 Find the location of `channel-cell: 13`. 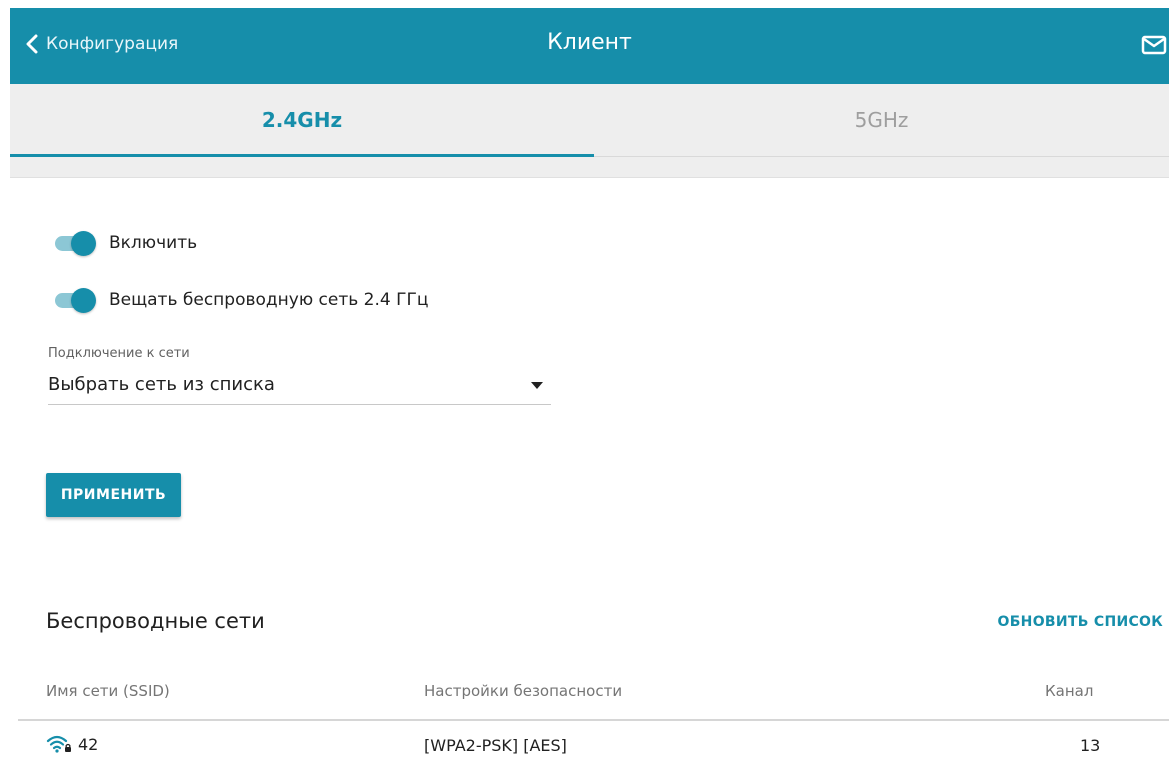

channel-cell: 13 is located at coordinates (1090, 745).